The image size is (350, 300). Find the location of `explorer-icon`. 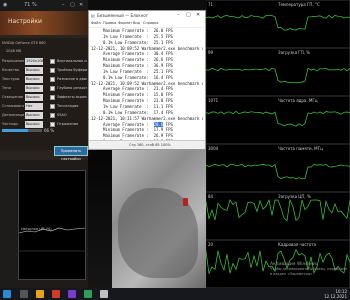

explorer-icon is located at coordinates (40, 294).